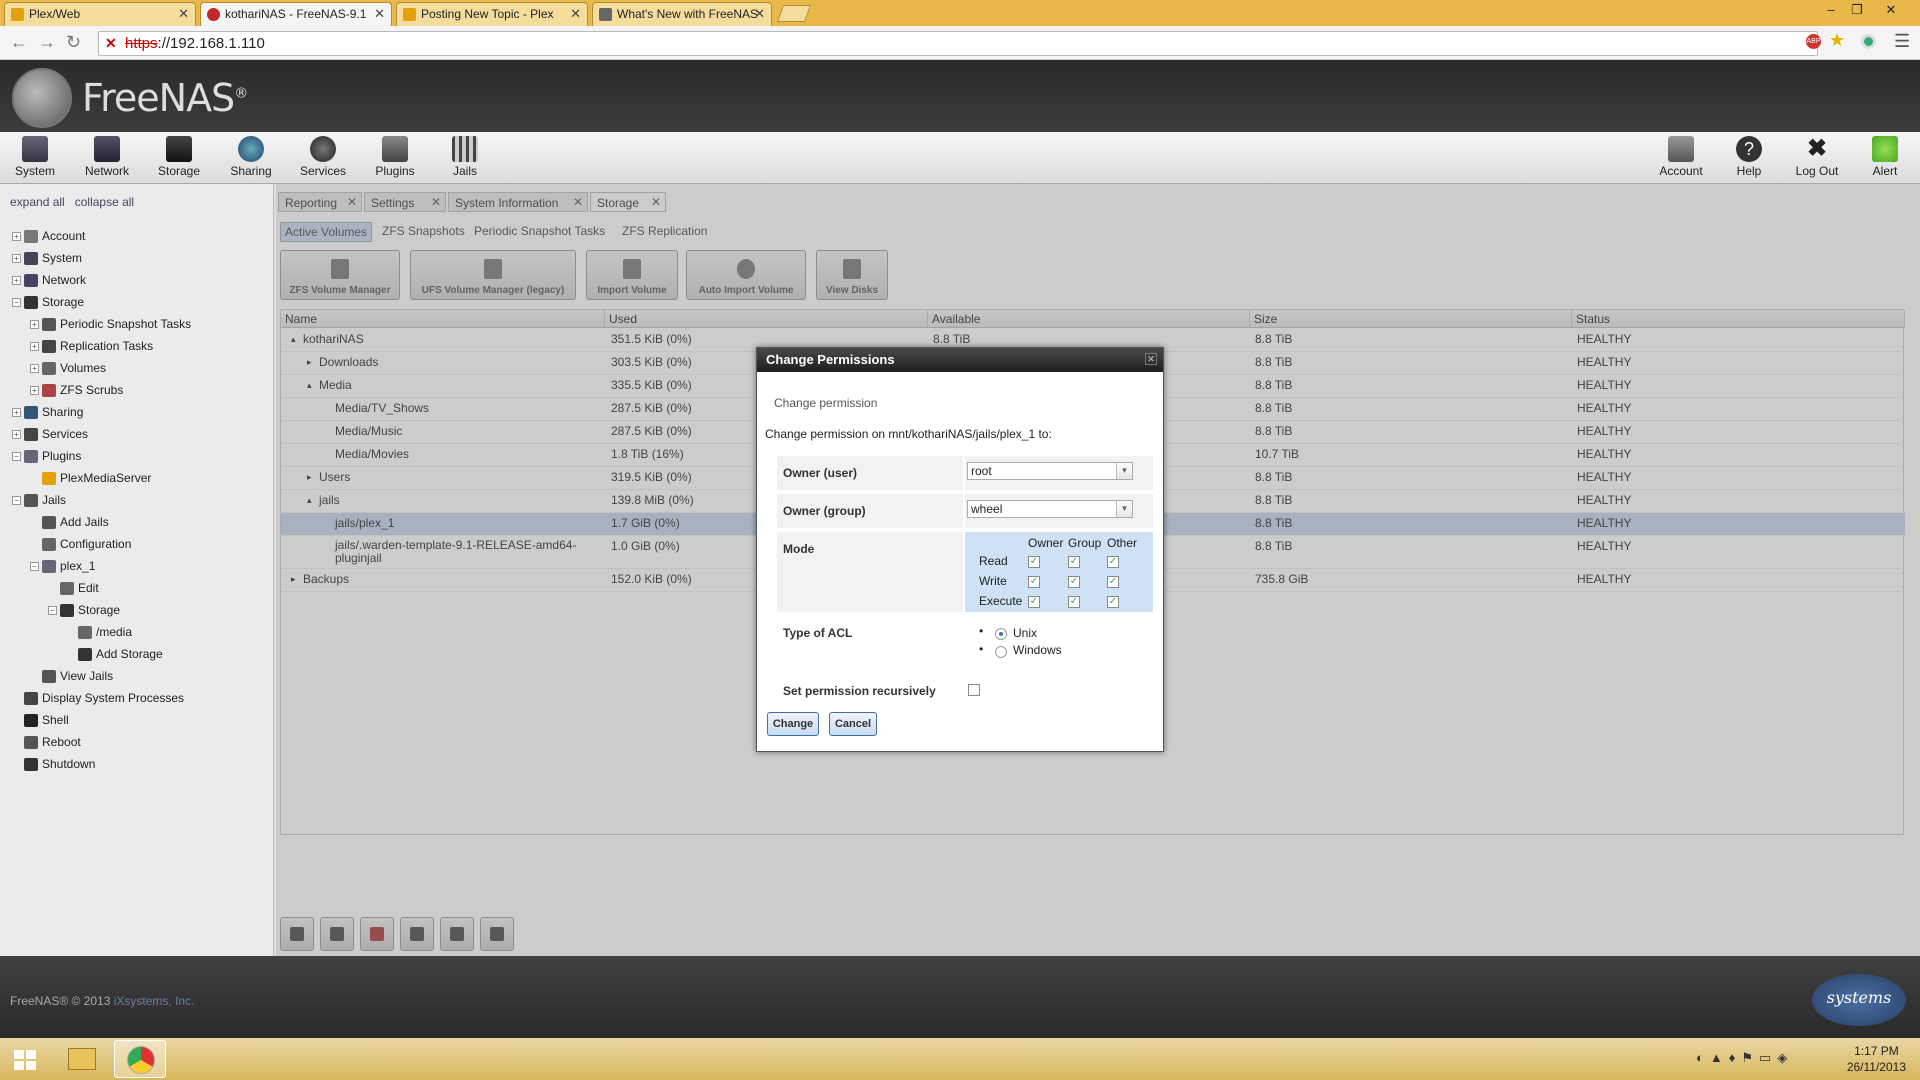  Describe the element at coordinates (492, 14) in the screenshot. I see `browser-tab: Posting New Topic - Plex ✕` at that location.